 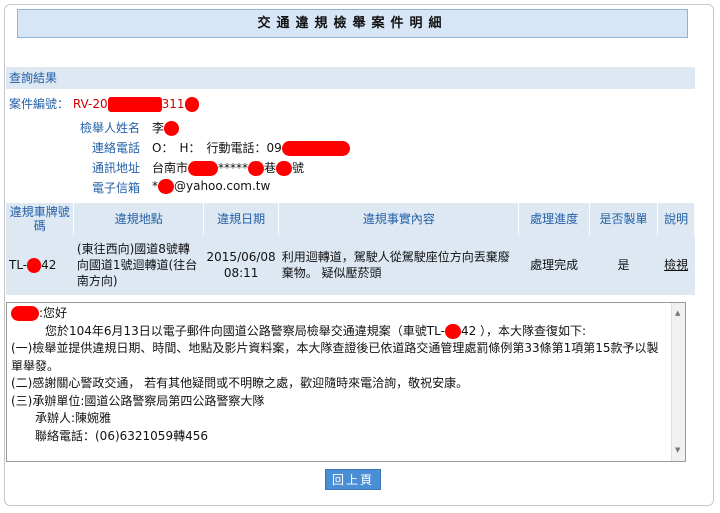 What do you see at coordinates (138, 265) in the screenshot?
I see `cell-location: (東往西向)國道8號轉向國道1號迴轉道(往台南方向)` at bounding box center [138, 265].